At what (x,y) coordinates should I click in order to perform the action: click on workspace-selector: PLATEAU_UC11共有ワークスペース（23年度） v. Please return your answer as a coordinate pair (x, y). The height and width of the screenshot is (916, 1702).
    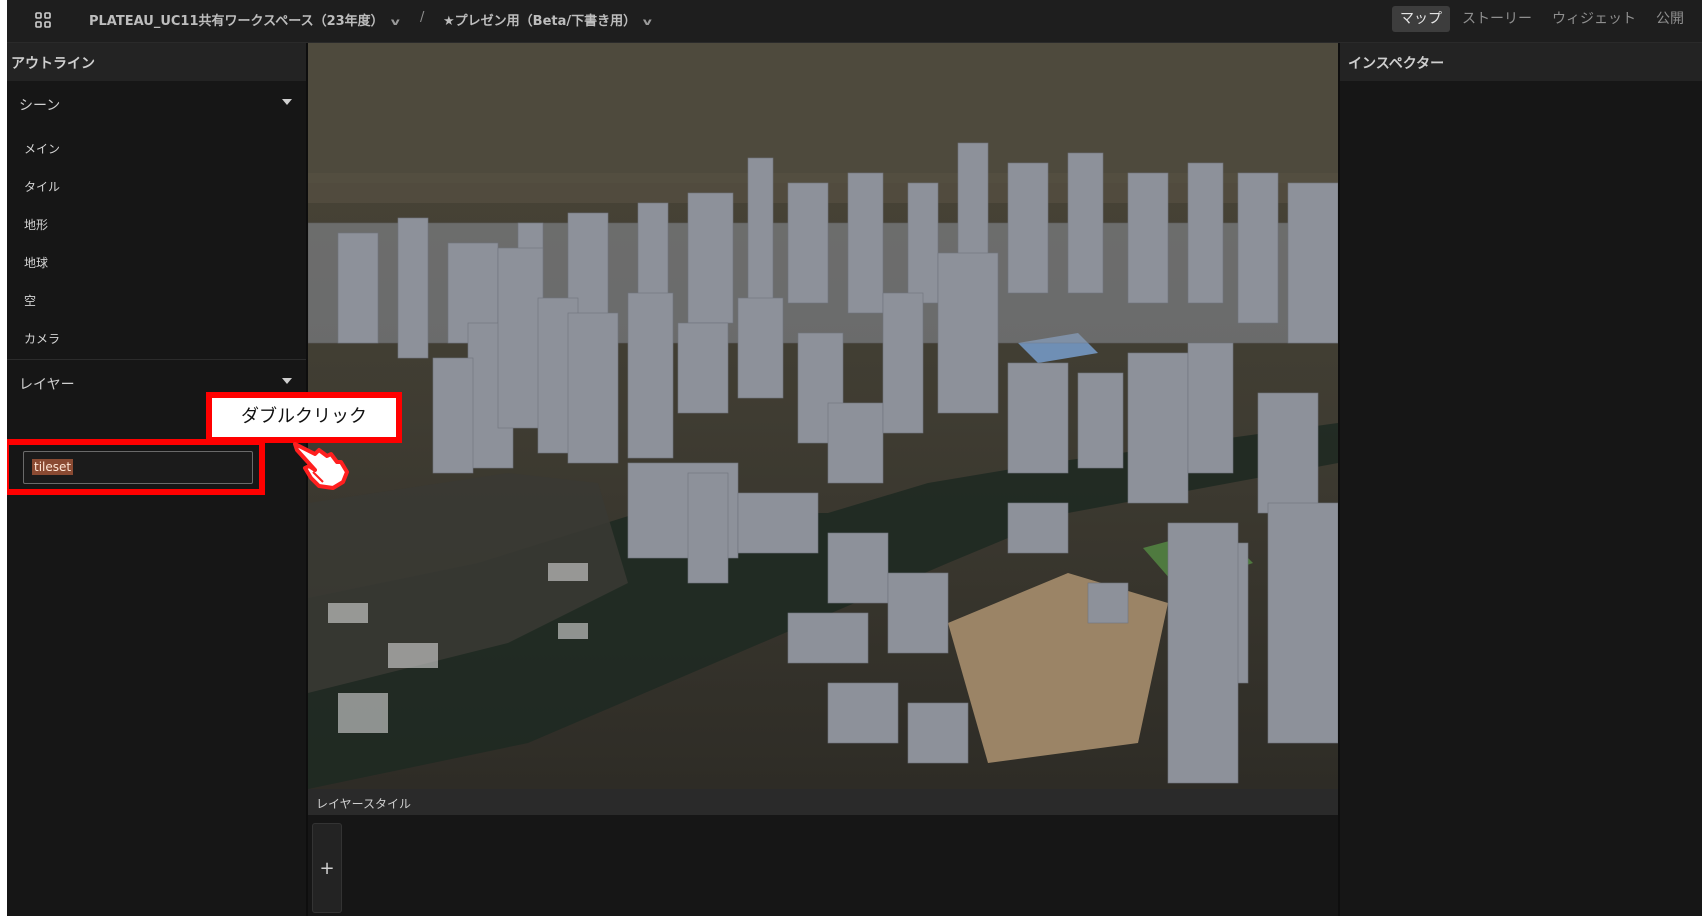
    Looking at the image, I should click on (244, 19).